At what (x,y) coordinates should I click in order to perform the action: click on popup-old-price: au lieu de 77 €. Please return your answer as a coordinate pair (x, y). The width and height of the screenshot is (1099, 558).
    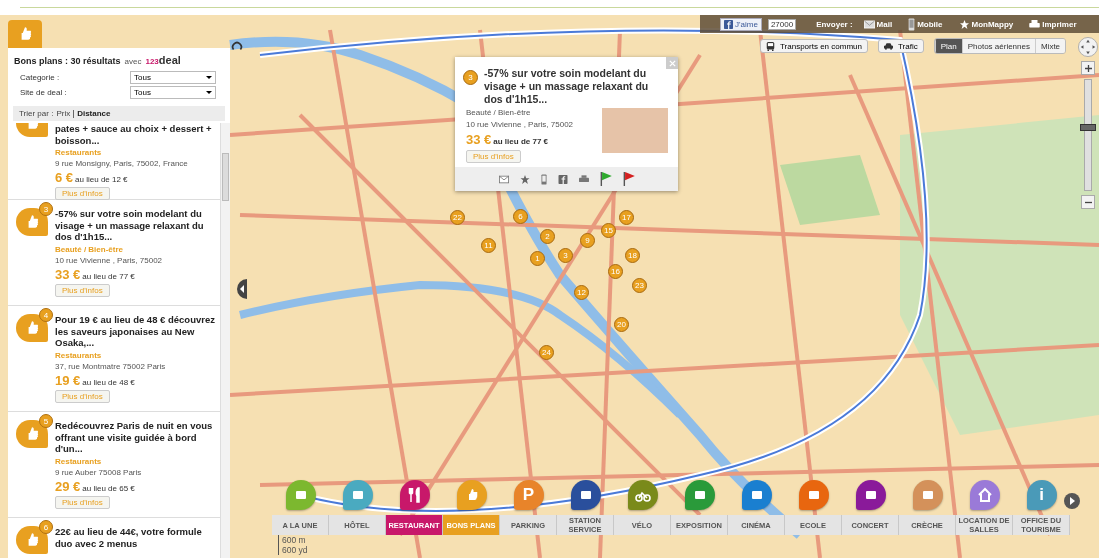
    Looking at the image, I should click on (520, 141).